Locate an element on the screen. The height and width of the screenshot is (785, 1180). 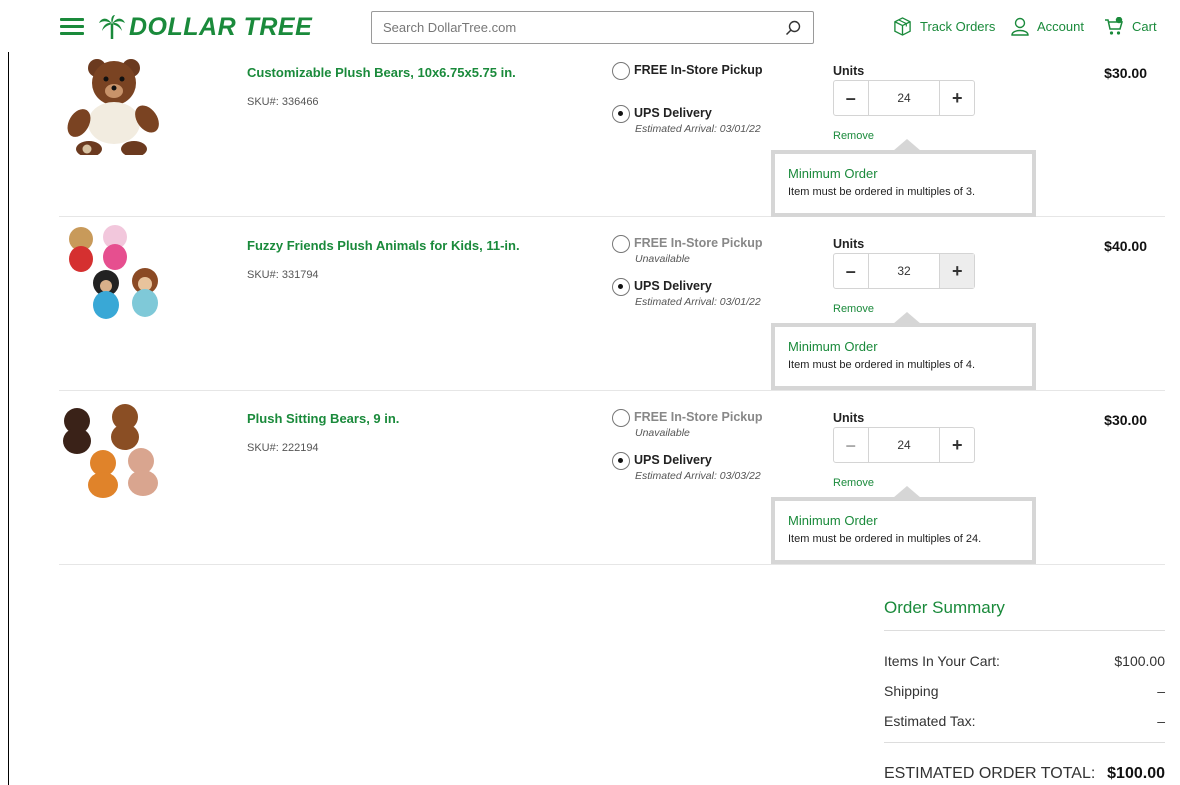
pickup-option: FREE In-Store Pickup is located at coordinates (702, 82).